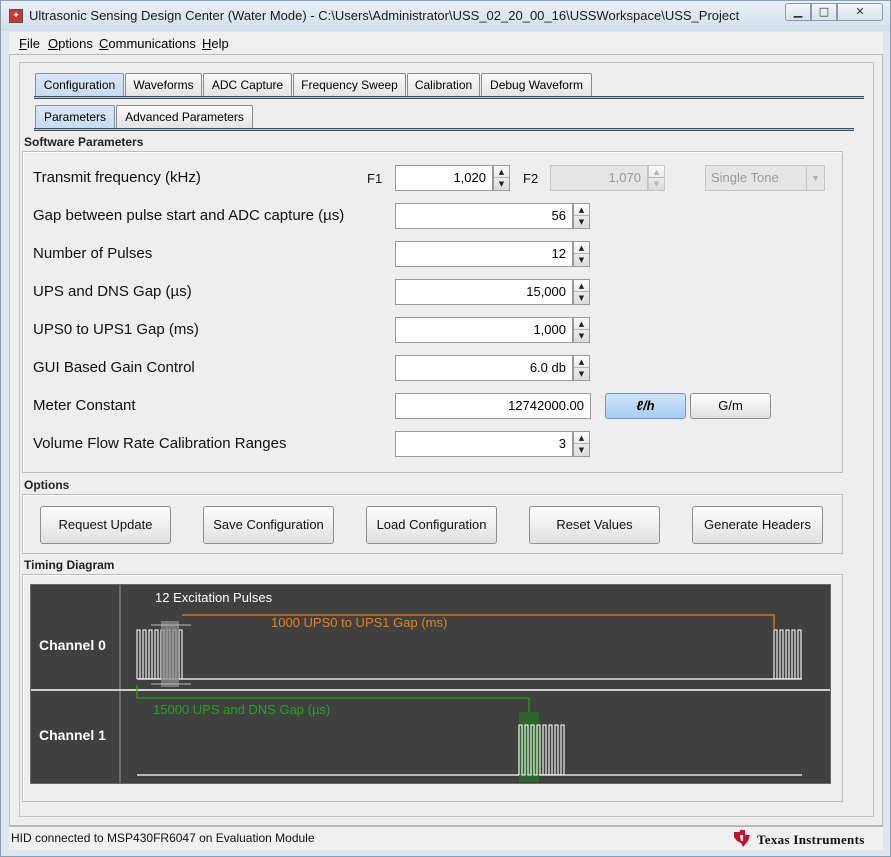 The width and height of the screenshot is (891, 857). What do you see at coordinates (484, 368) in the screenshot?
I see `gain-control-input: 6.0 db` at bounding box center [484, 368].